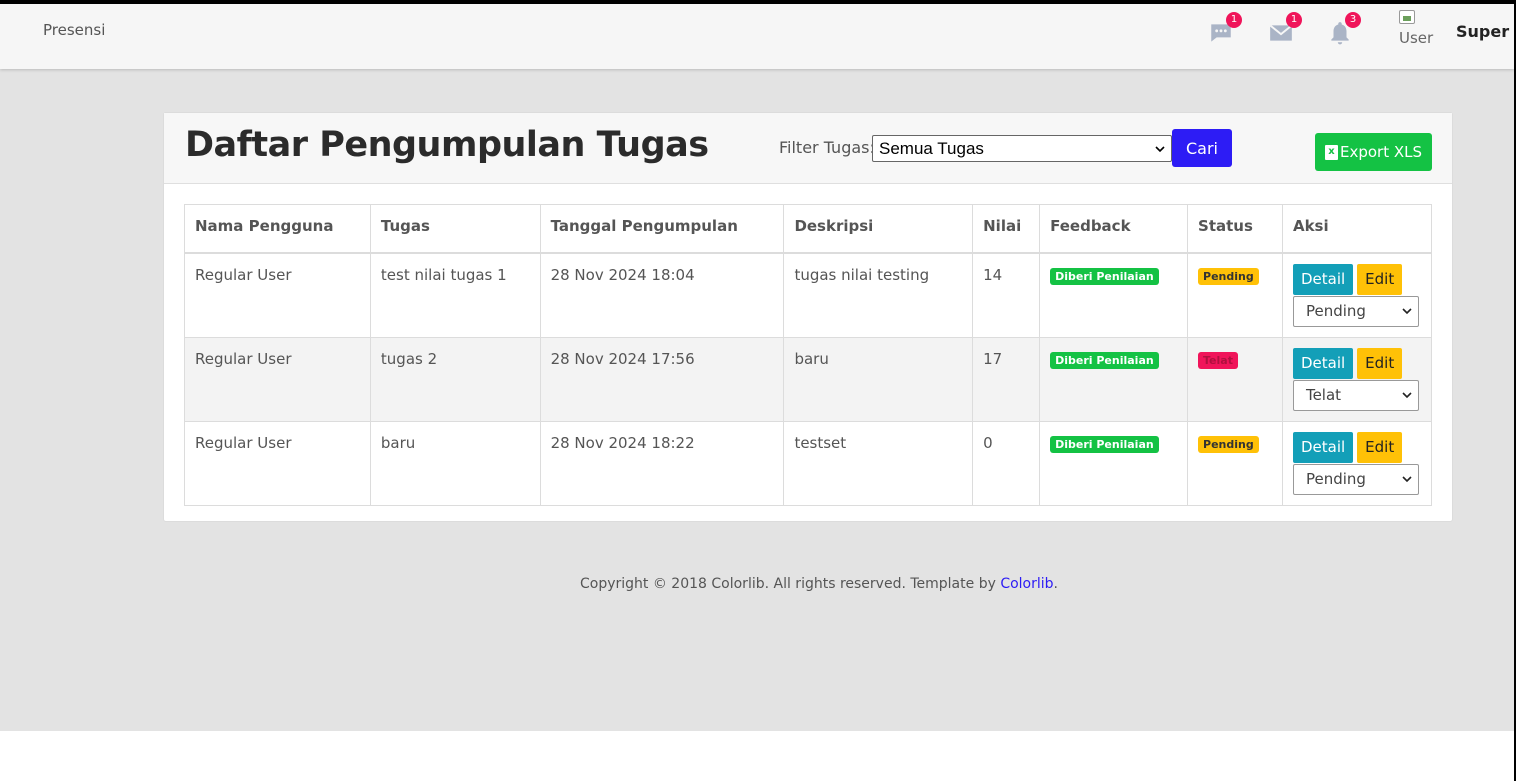 This screenshot has height=781, width=1516. What do you see at coordinates (878, 295) in the screenshot?
I see `cell-description: tugas nilai testing` at bounding box center [878, 295].